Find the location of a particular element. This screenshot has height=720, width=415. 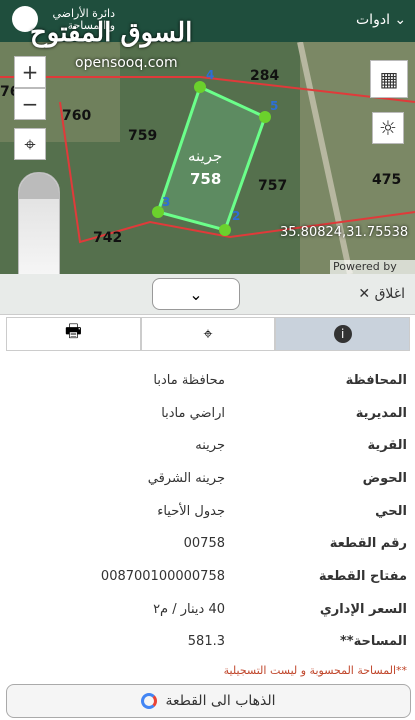

field-value: جرينه is located at coordinates (210, 445).